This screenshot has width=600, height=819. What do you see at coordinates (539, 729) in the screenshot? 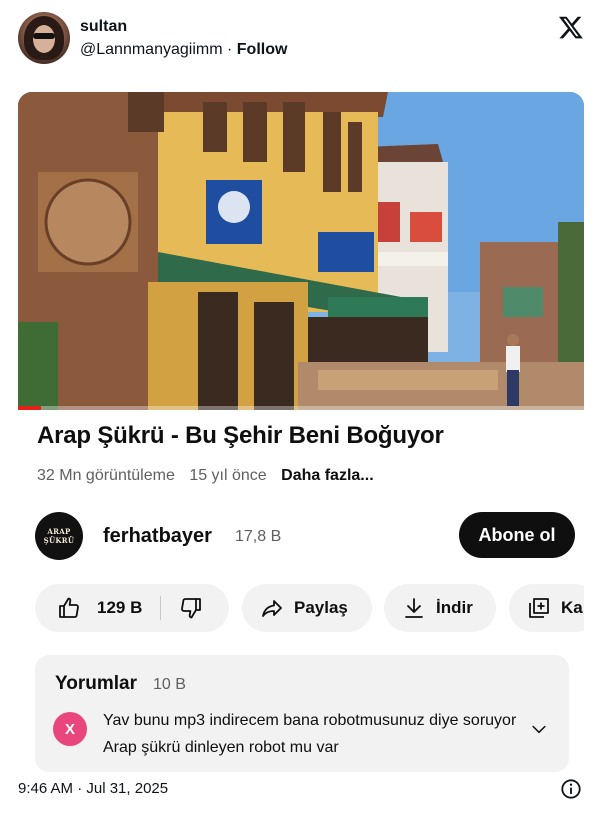
I see `chevron-down-icon` at bounding box center [539, 729].